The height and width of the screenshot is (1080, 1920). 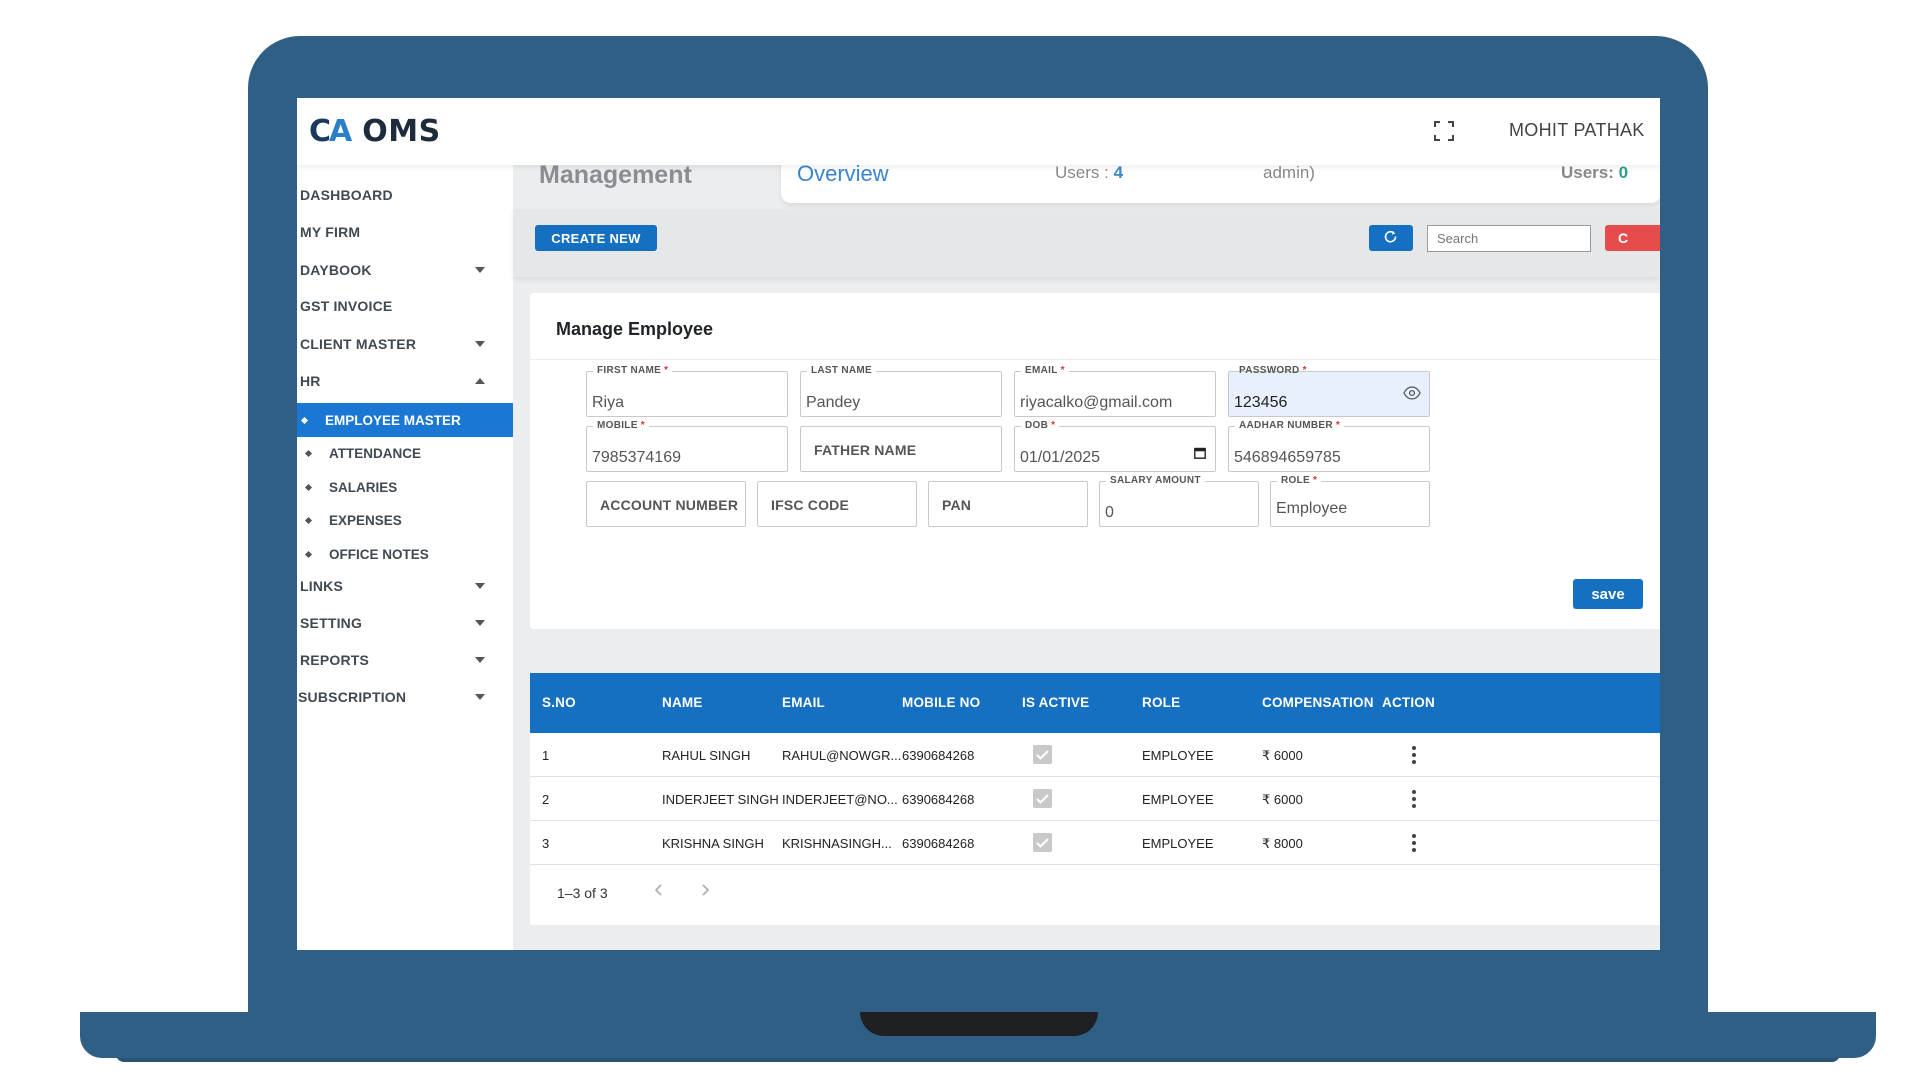 What do you see at coordinates (901, 391) in the screenshot?
I see `last-name-field: LAST NAME Pandey` at bounding box center [901, 391].